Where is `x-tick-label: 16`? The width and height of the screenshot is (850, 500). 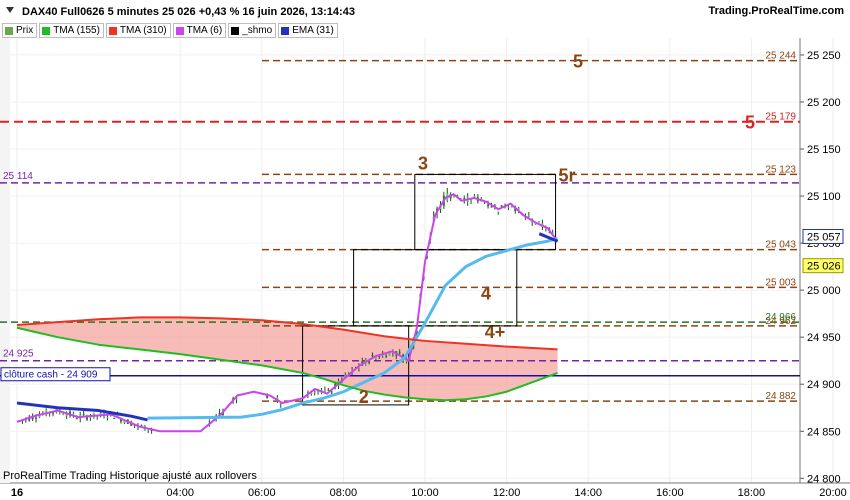
x-tick-label: 16 is located at coordinates (17, 493).